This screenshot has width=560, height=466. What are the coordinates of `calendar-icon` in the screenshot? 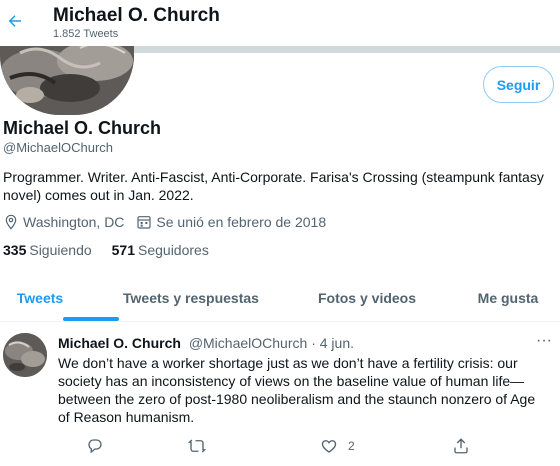 It's located at (144, 222).